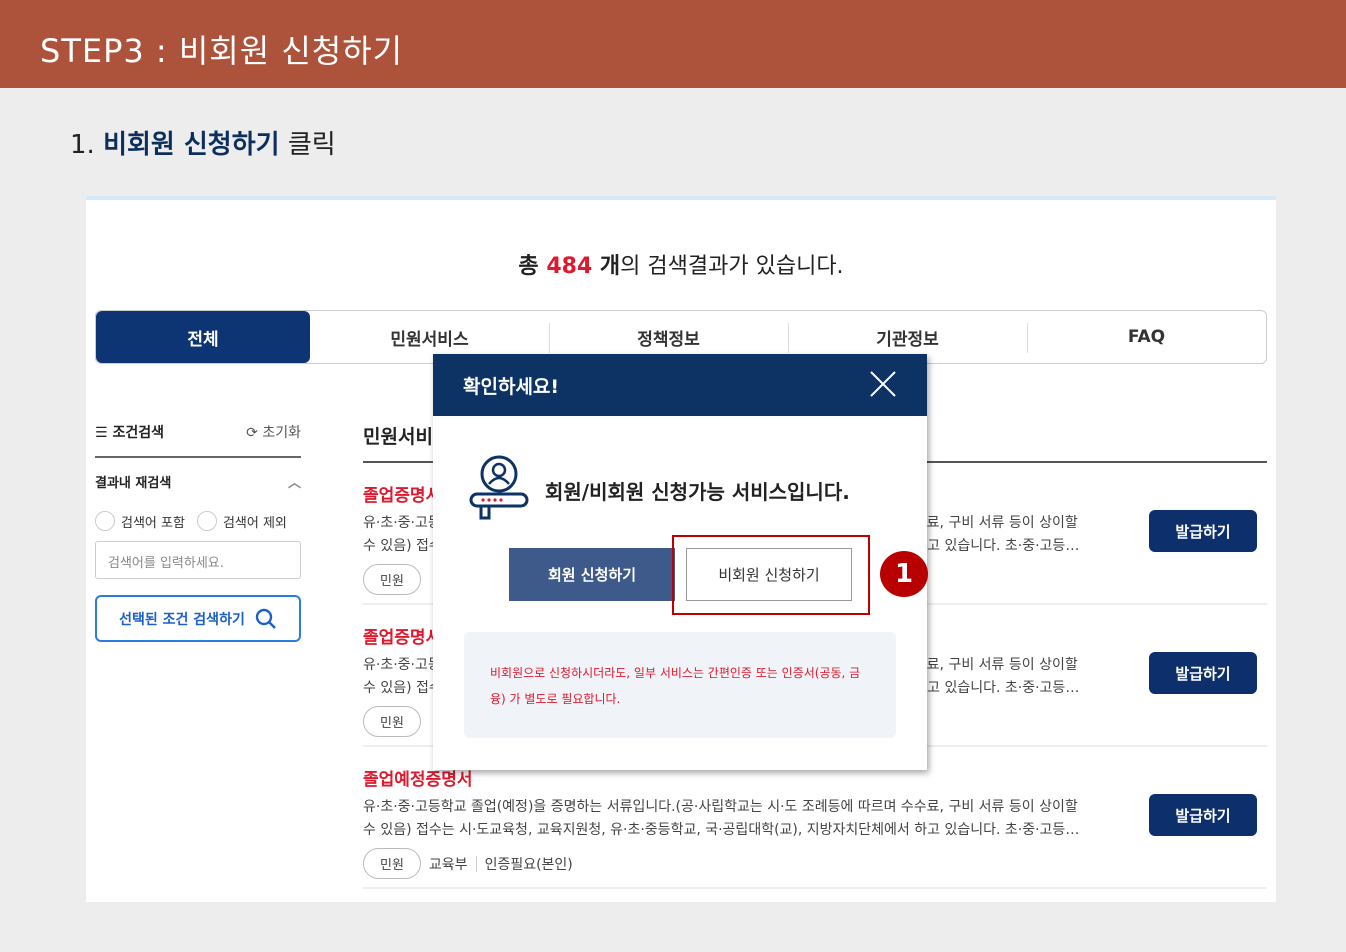  I want to click on radio-include: 검색어 포함, so click(140, 521).